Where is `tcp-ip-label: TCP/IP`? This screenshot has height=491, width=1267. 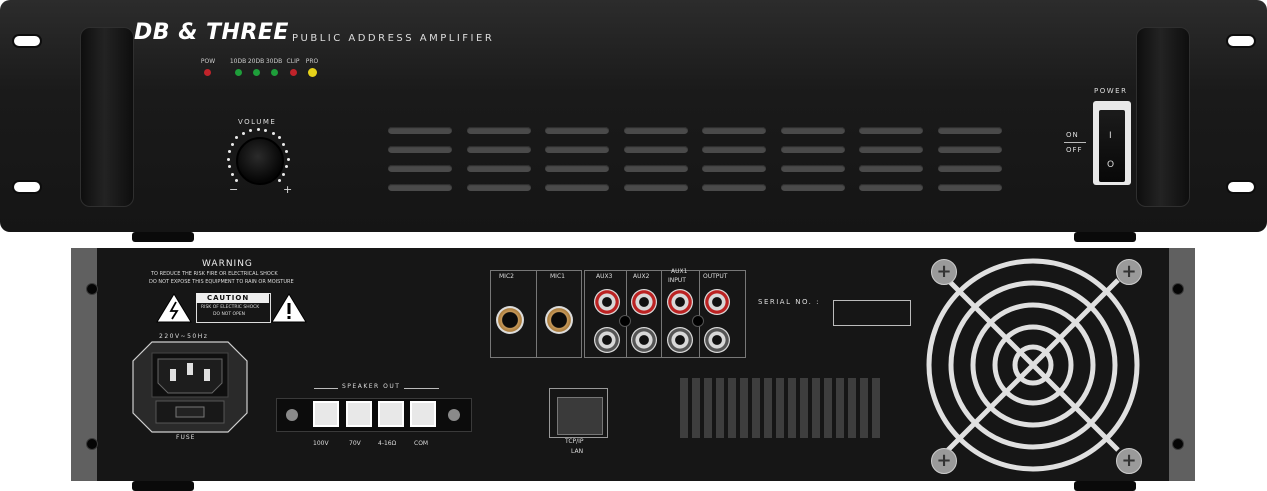
tcp-ip-label: TCP/IP is located at coordinates (574, 441).